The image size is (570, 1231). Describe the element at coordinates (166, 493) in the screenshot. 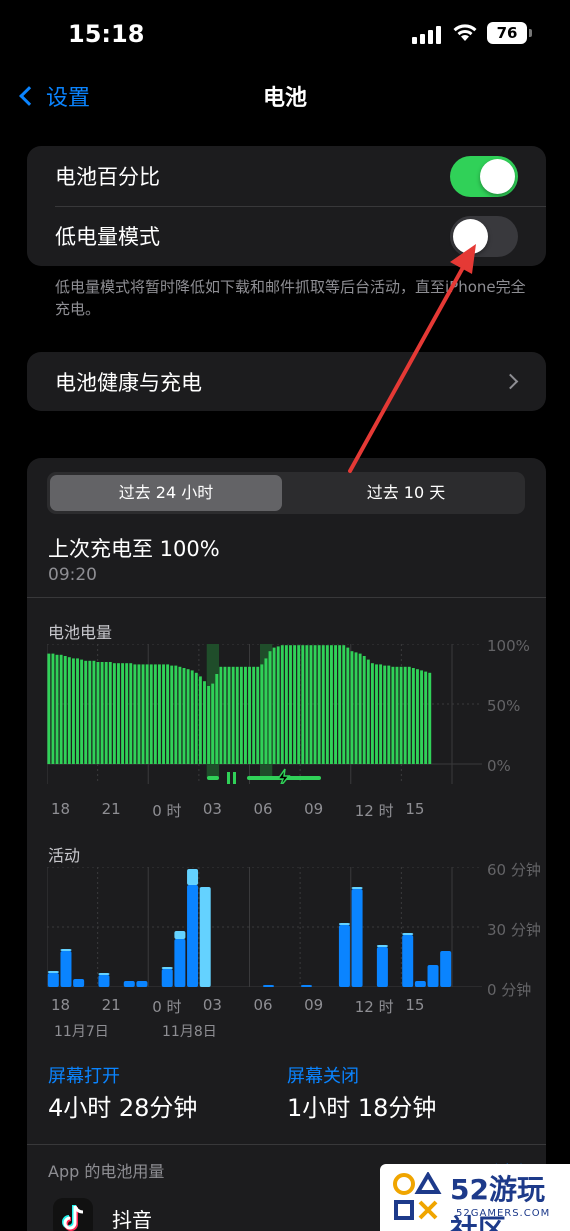

I see `segment-last-24-hours: 过去 24 小时` at that location.